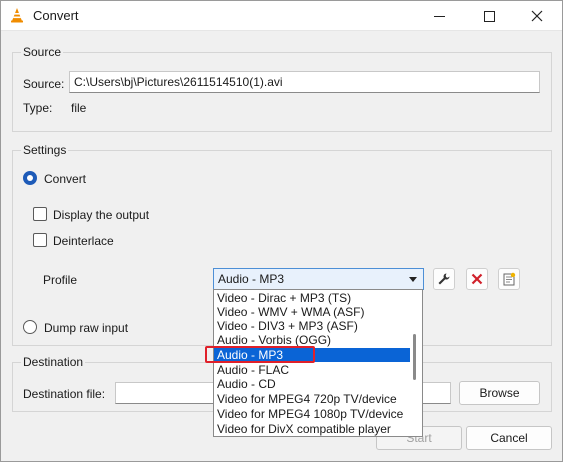 The image size is (563, 462). What do you see at coordinates (413, 279) in the screenshot?
I see `chevron-down-icon` at bounding box center [413, 279].